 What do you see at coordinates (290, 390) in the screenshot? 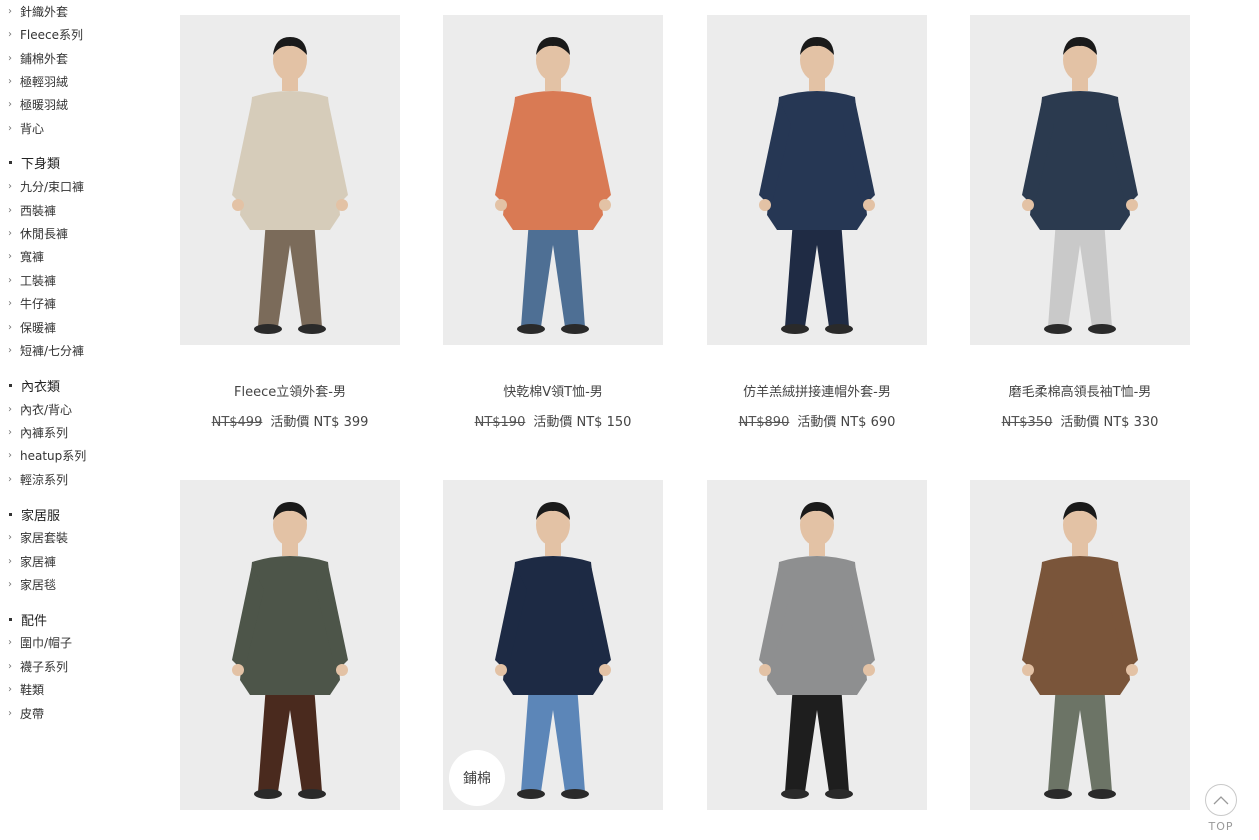
I see `product-name: Fleece立領外套-男` at bounding box center [290, 390].